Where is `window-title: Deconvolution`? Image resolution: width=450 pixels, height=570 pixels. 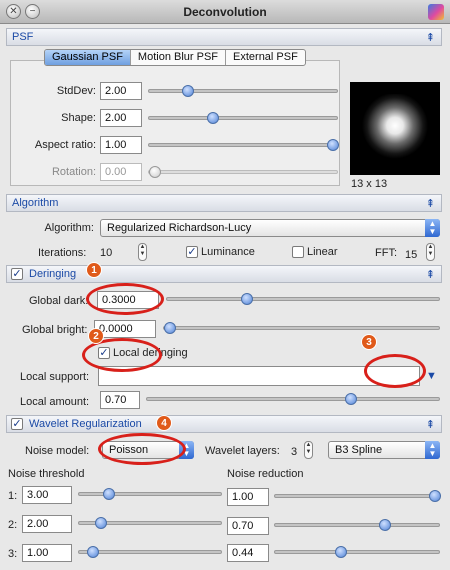 window-title: Deconvolution is located at coordinates (225, 12).